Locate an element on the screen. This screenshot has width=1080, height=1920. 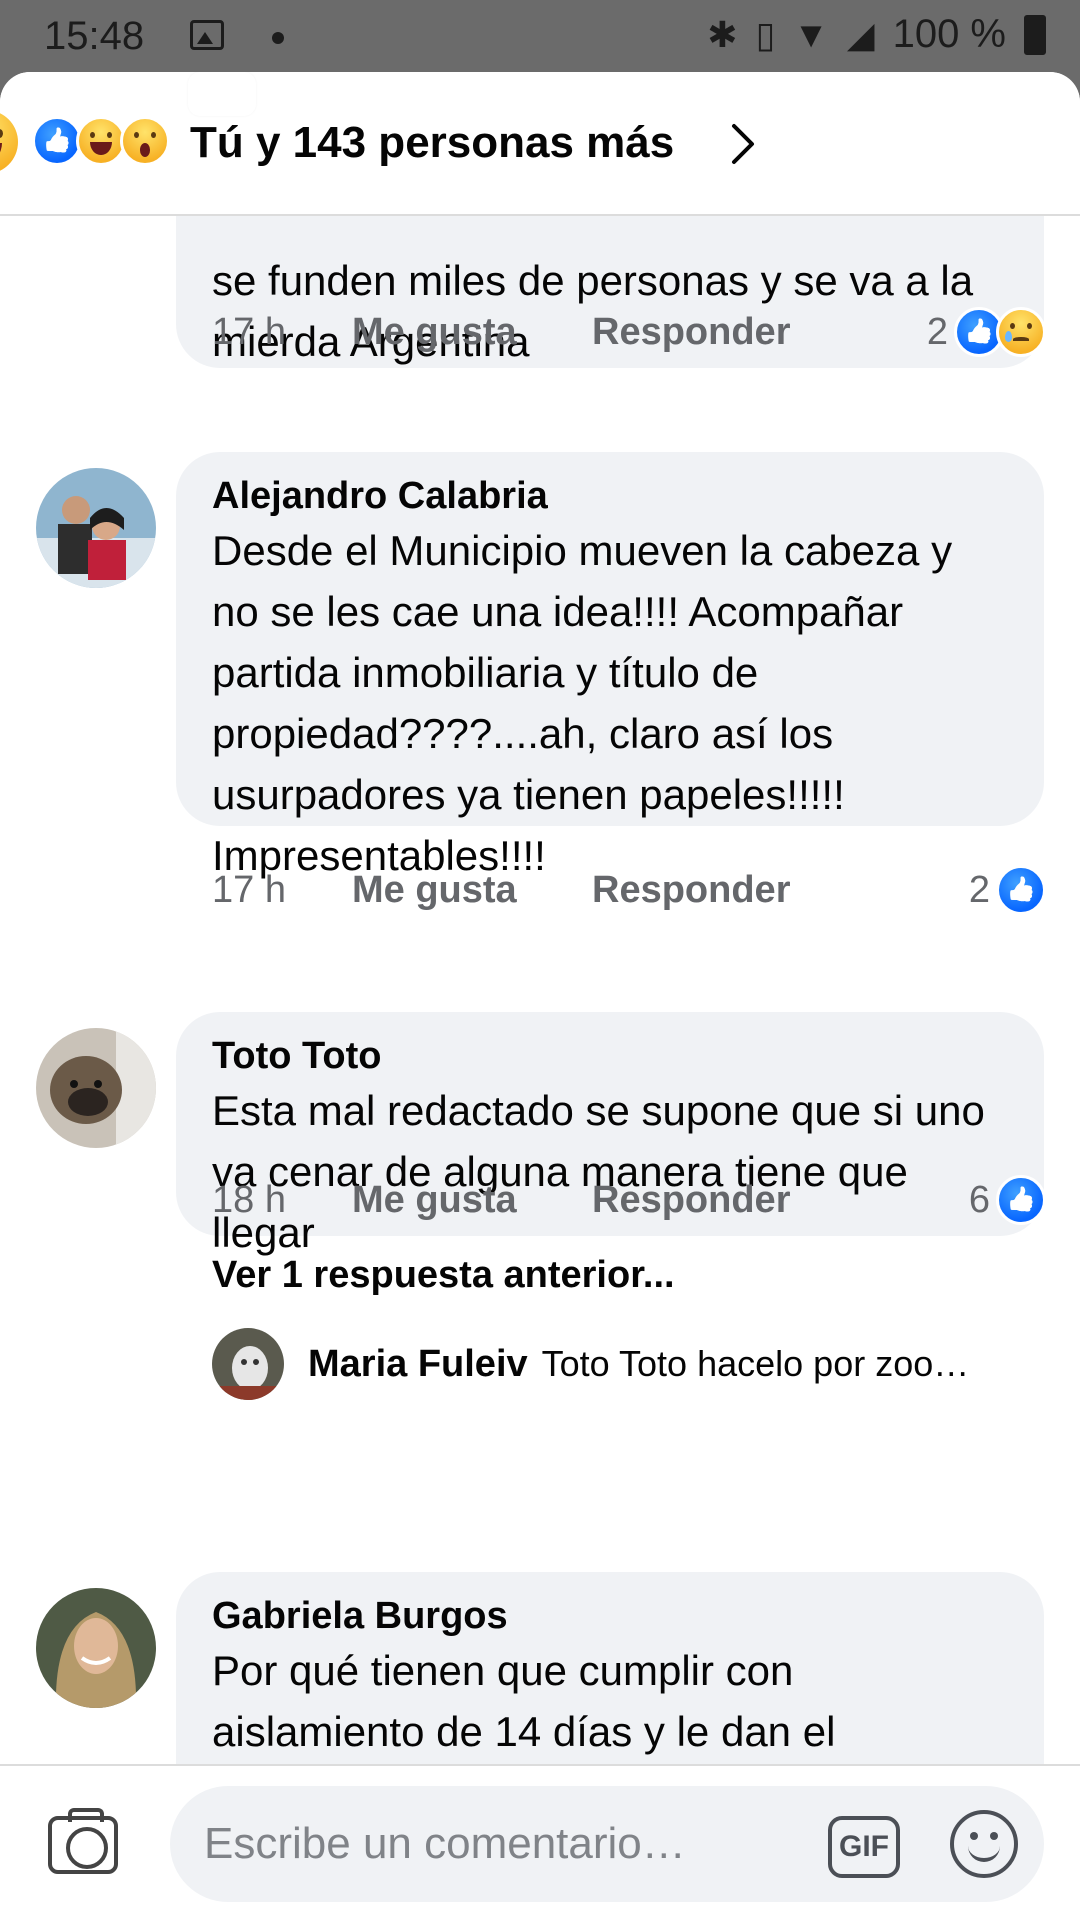
comment-actions: 18 h Me gusta Responder is located at coordinates (501, 1200).